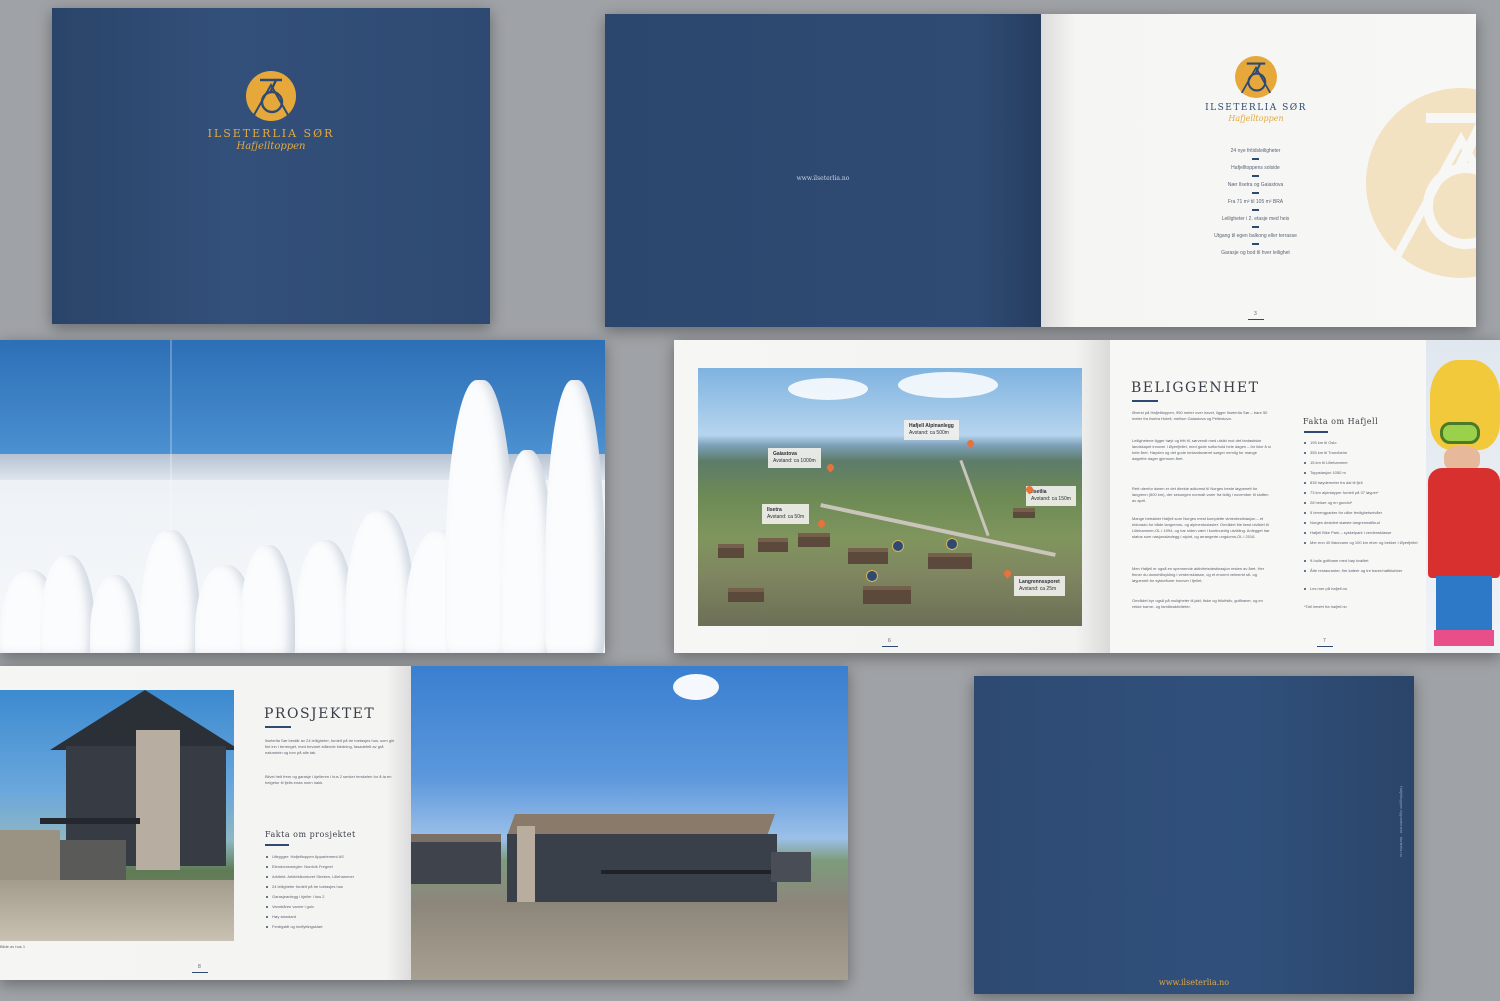 This screenshot has width=1500, height=1001. What do you see at coordinates (1195, 388) in the screenshot?
I see `section-heading: BELIGGENHET` at bounding box center [1195, 388].